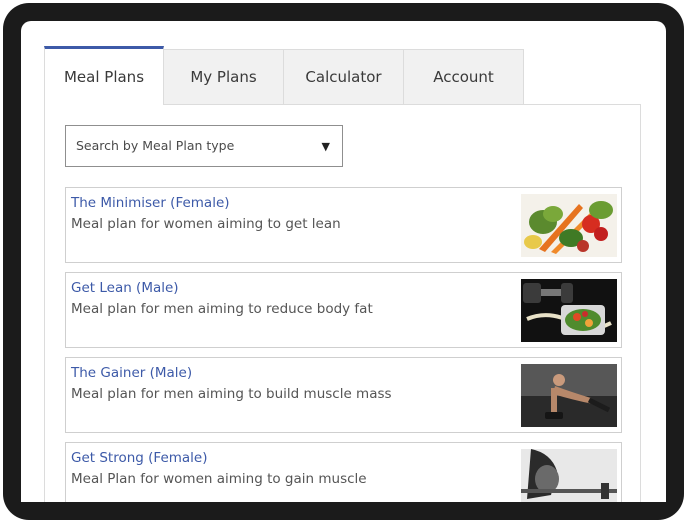 The width and height of the screenshot is (687, 523). Describe the element at coordinates (223, 76) in the screenshot. I see `tab-my-plans: My Plans` at that location.